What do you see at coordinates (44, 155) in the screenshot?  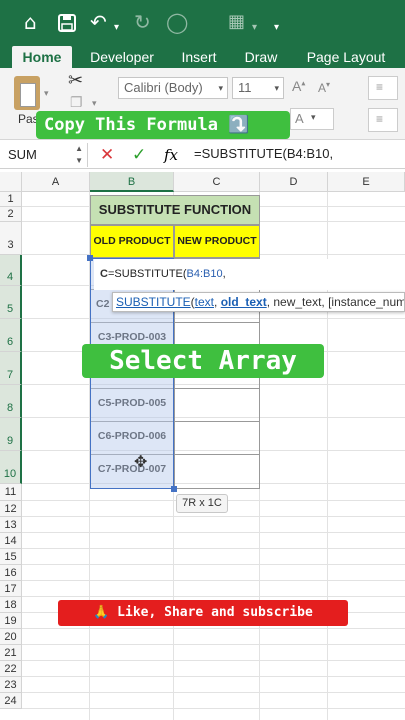 I see `name-box: SUM ▲ ▼` at bounding box center [44, 155].